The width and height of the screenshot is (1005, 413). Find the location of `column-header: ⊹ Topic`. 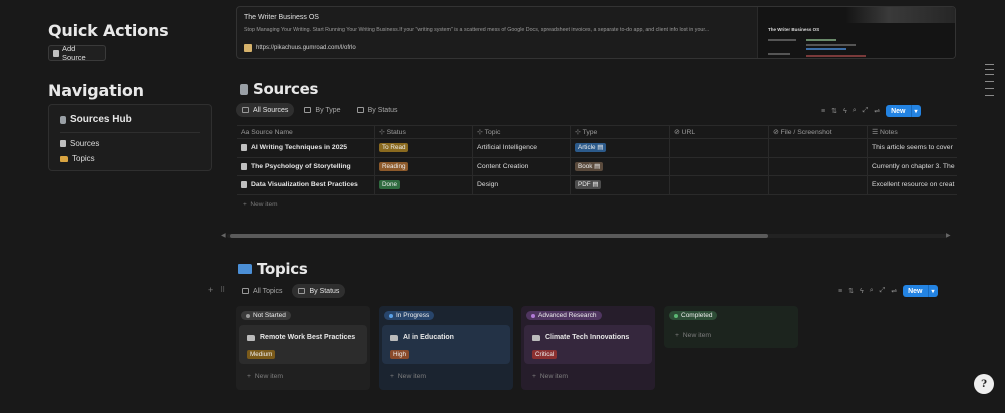

column-header: ⊹ Topic is located at coordinates (522, 132).